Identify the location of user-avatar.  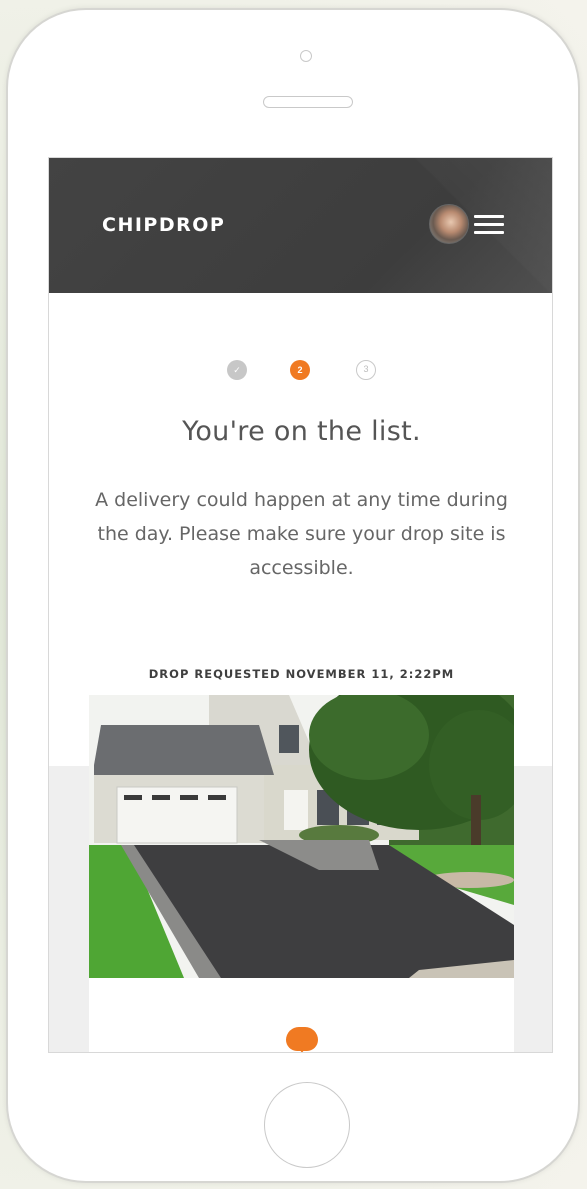
(449, 224).